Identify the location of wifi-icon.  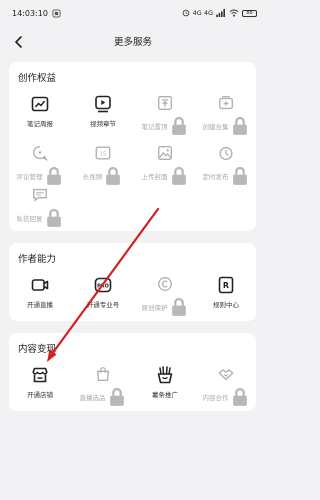
(234, 13).